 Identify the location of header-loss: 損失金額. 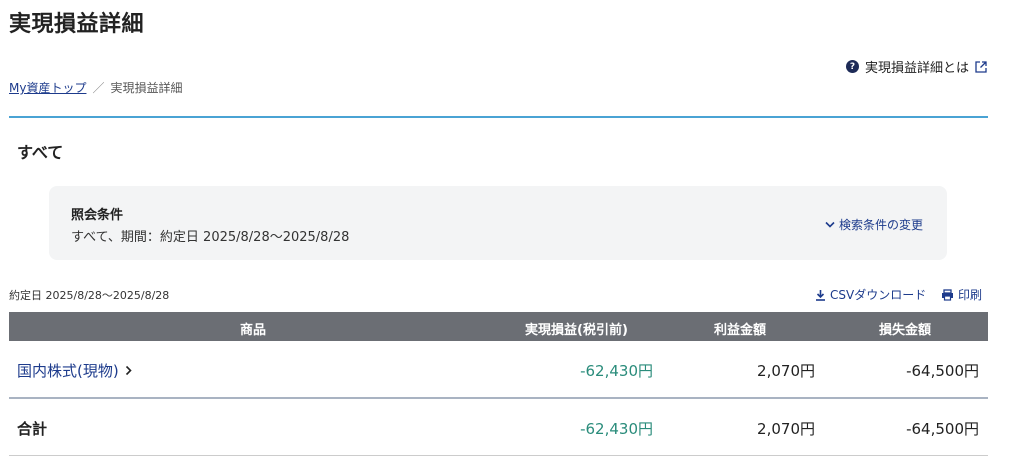
(905, 330).